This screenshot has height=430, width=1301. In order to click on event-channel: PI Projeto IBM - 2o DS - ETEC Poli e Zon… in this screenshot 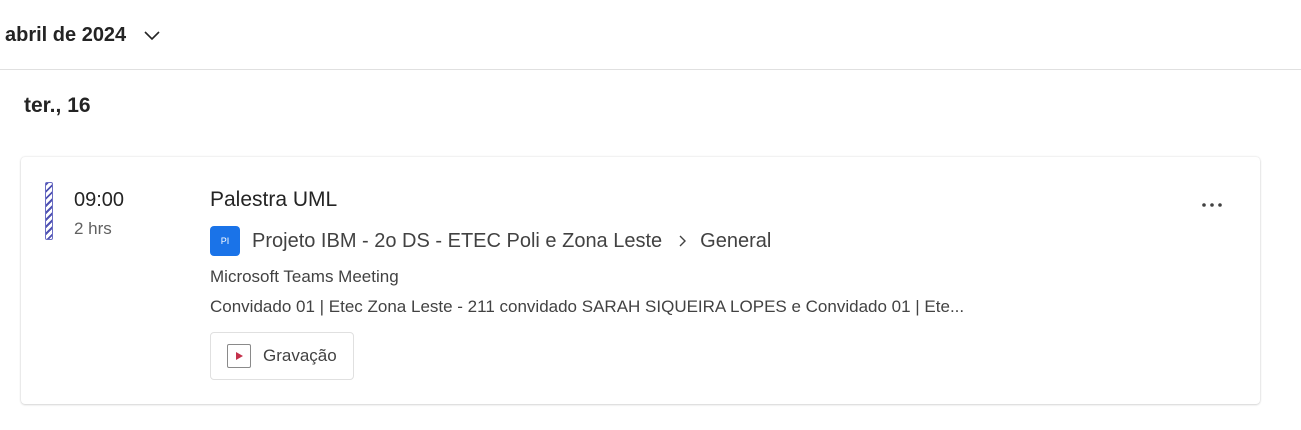, I will do `click(490, 241)`.